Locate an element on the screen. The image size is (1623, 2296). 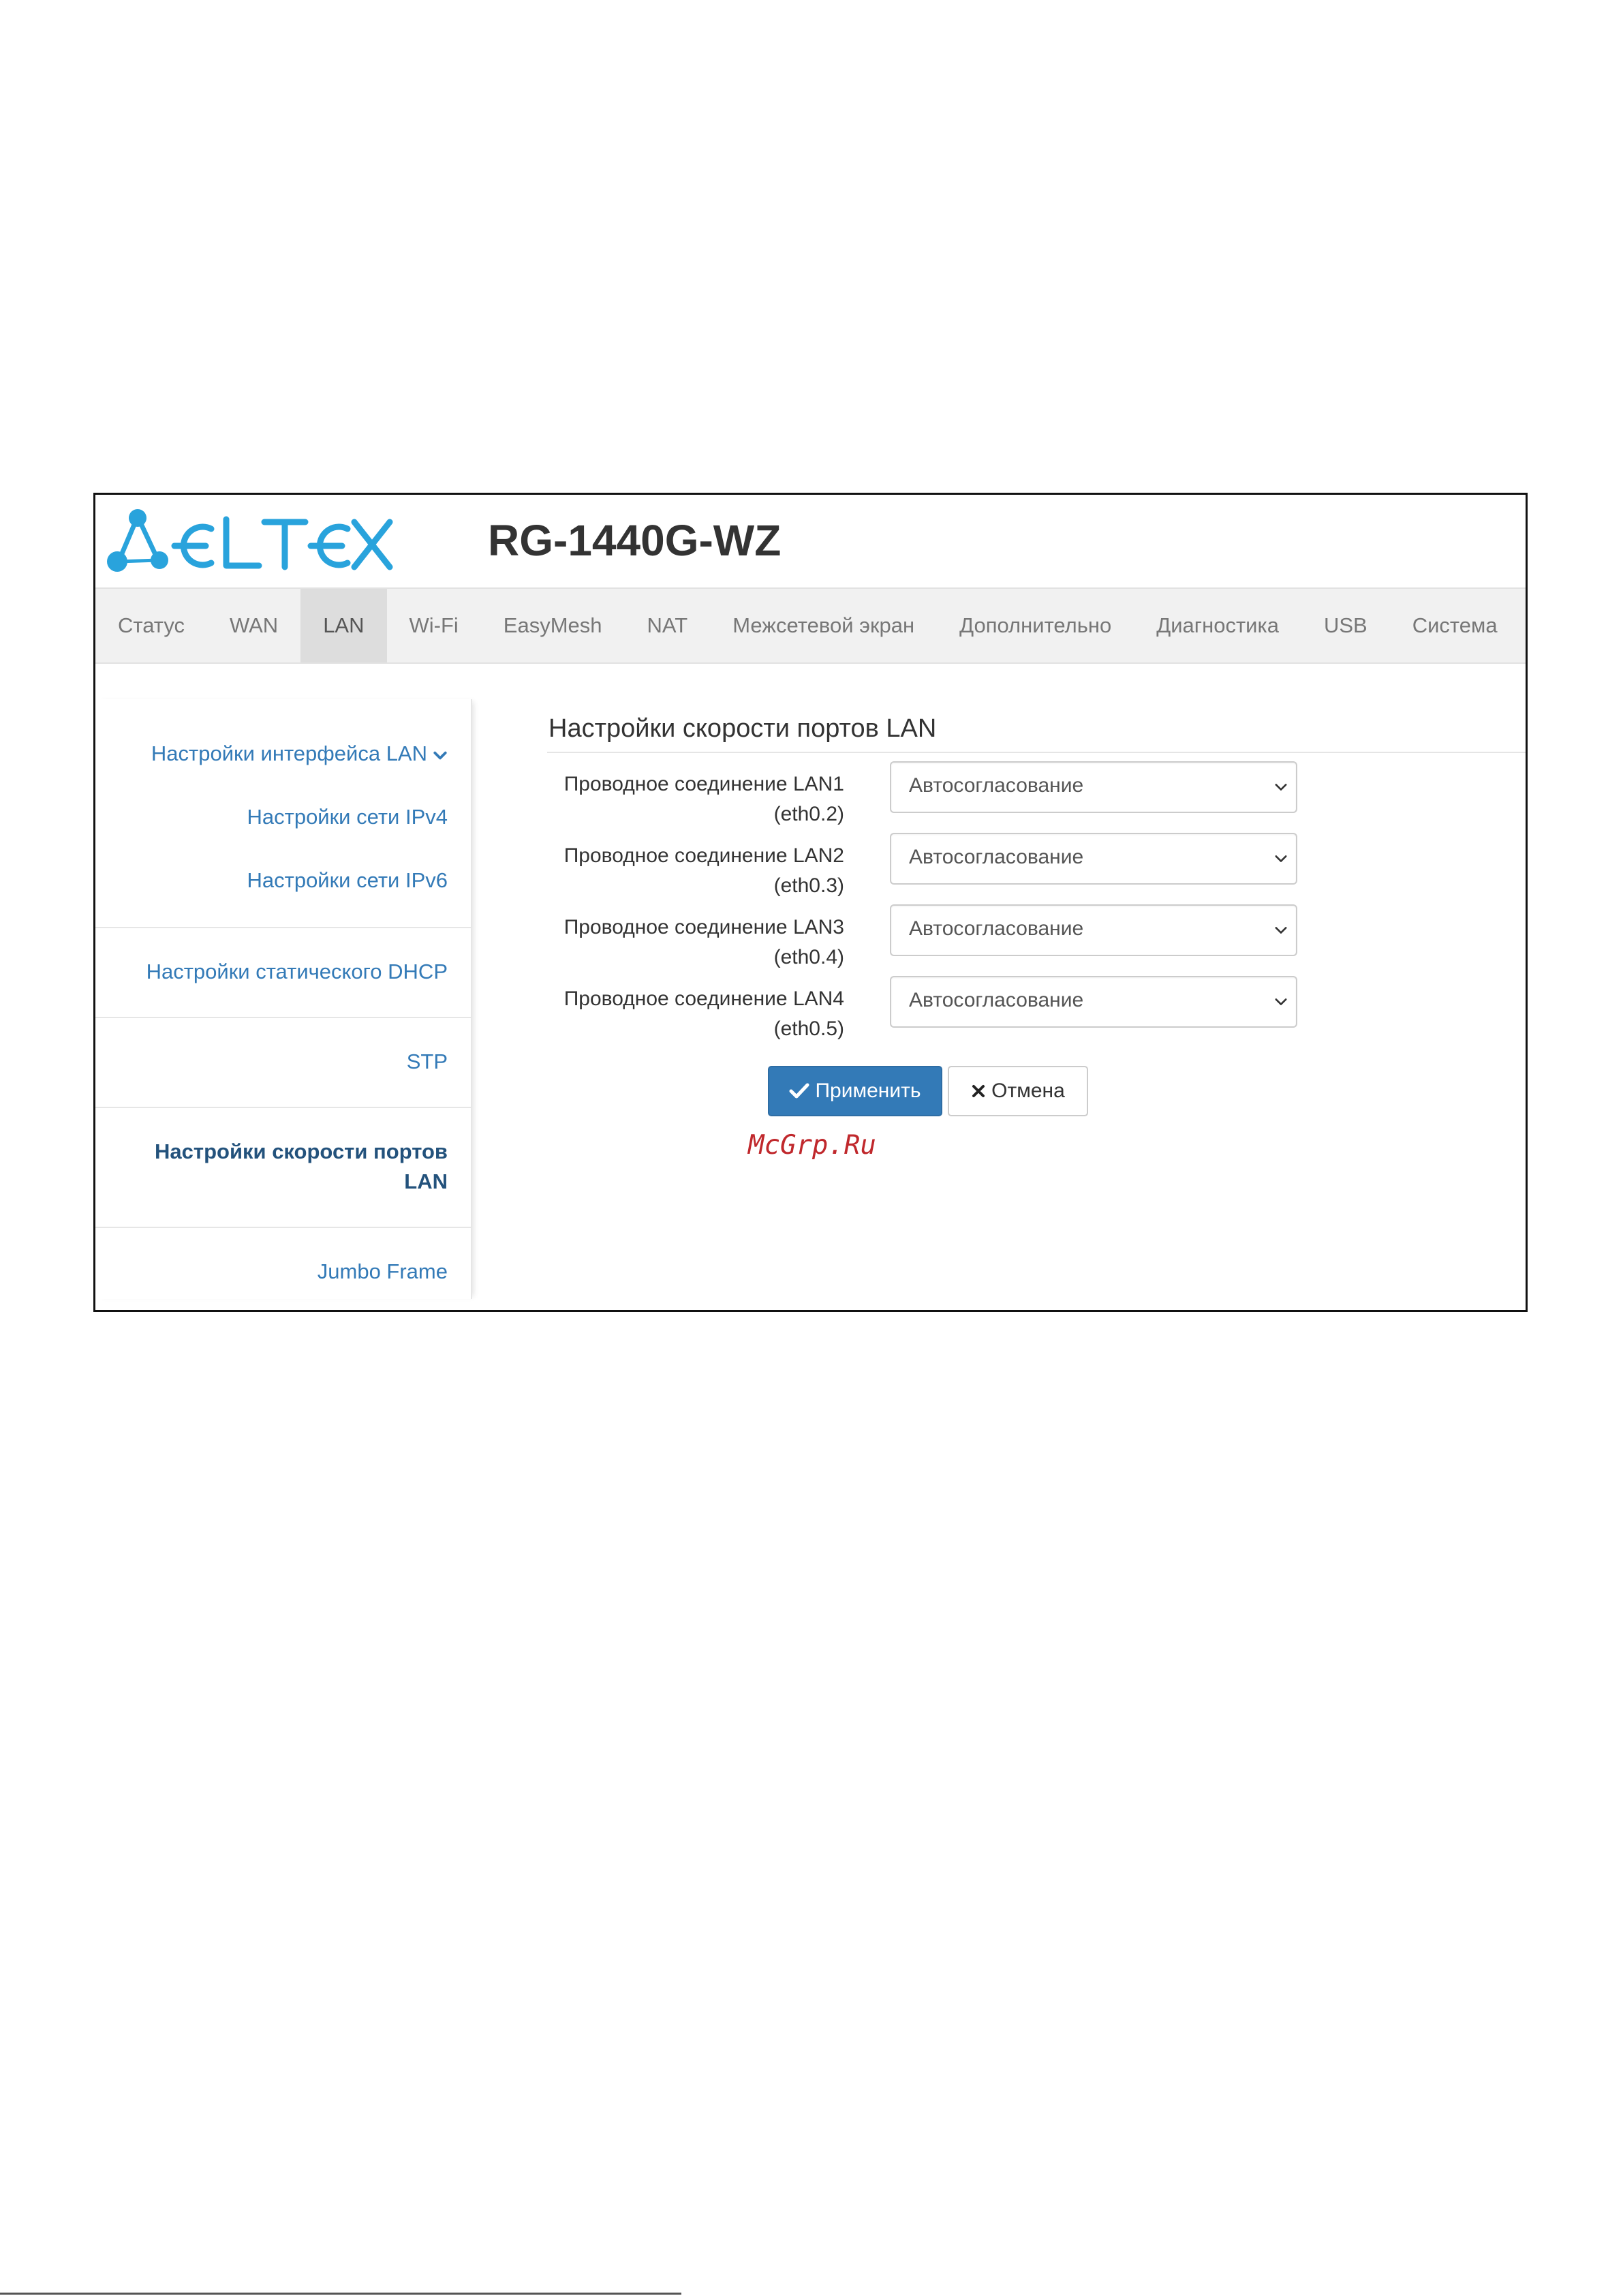
sidebar-group-port-speed: Настройки скорости портов LAN is located at coordinates (283, 1168).